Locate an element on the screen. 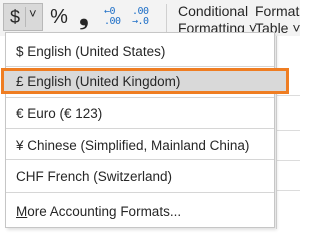  menu-item-cny: ¥ Chinese (Simplified, Mainland China) is located at coordinates (140, 145).